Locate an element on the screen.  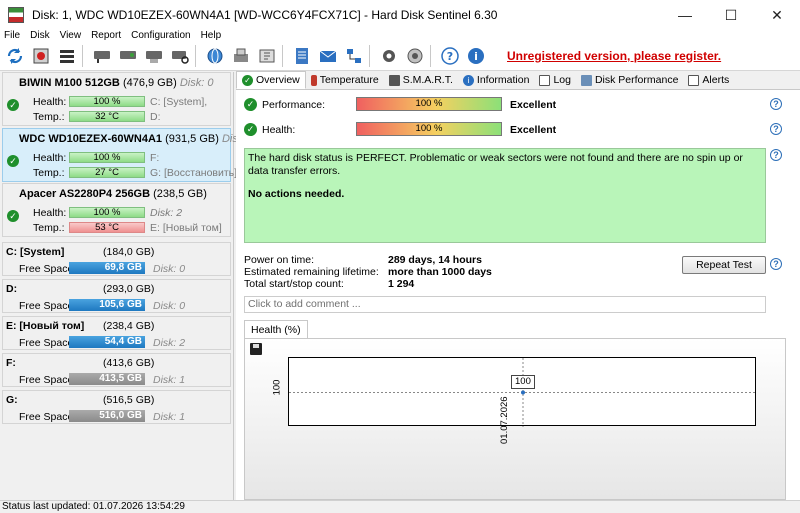
y-tick-label: 100 is located at coordinates (277, 387).